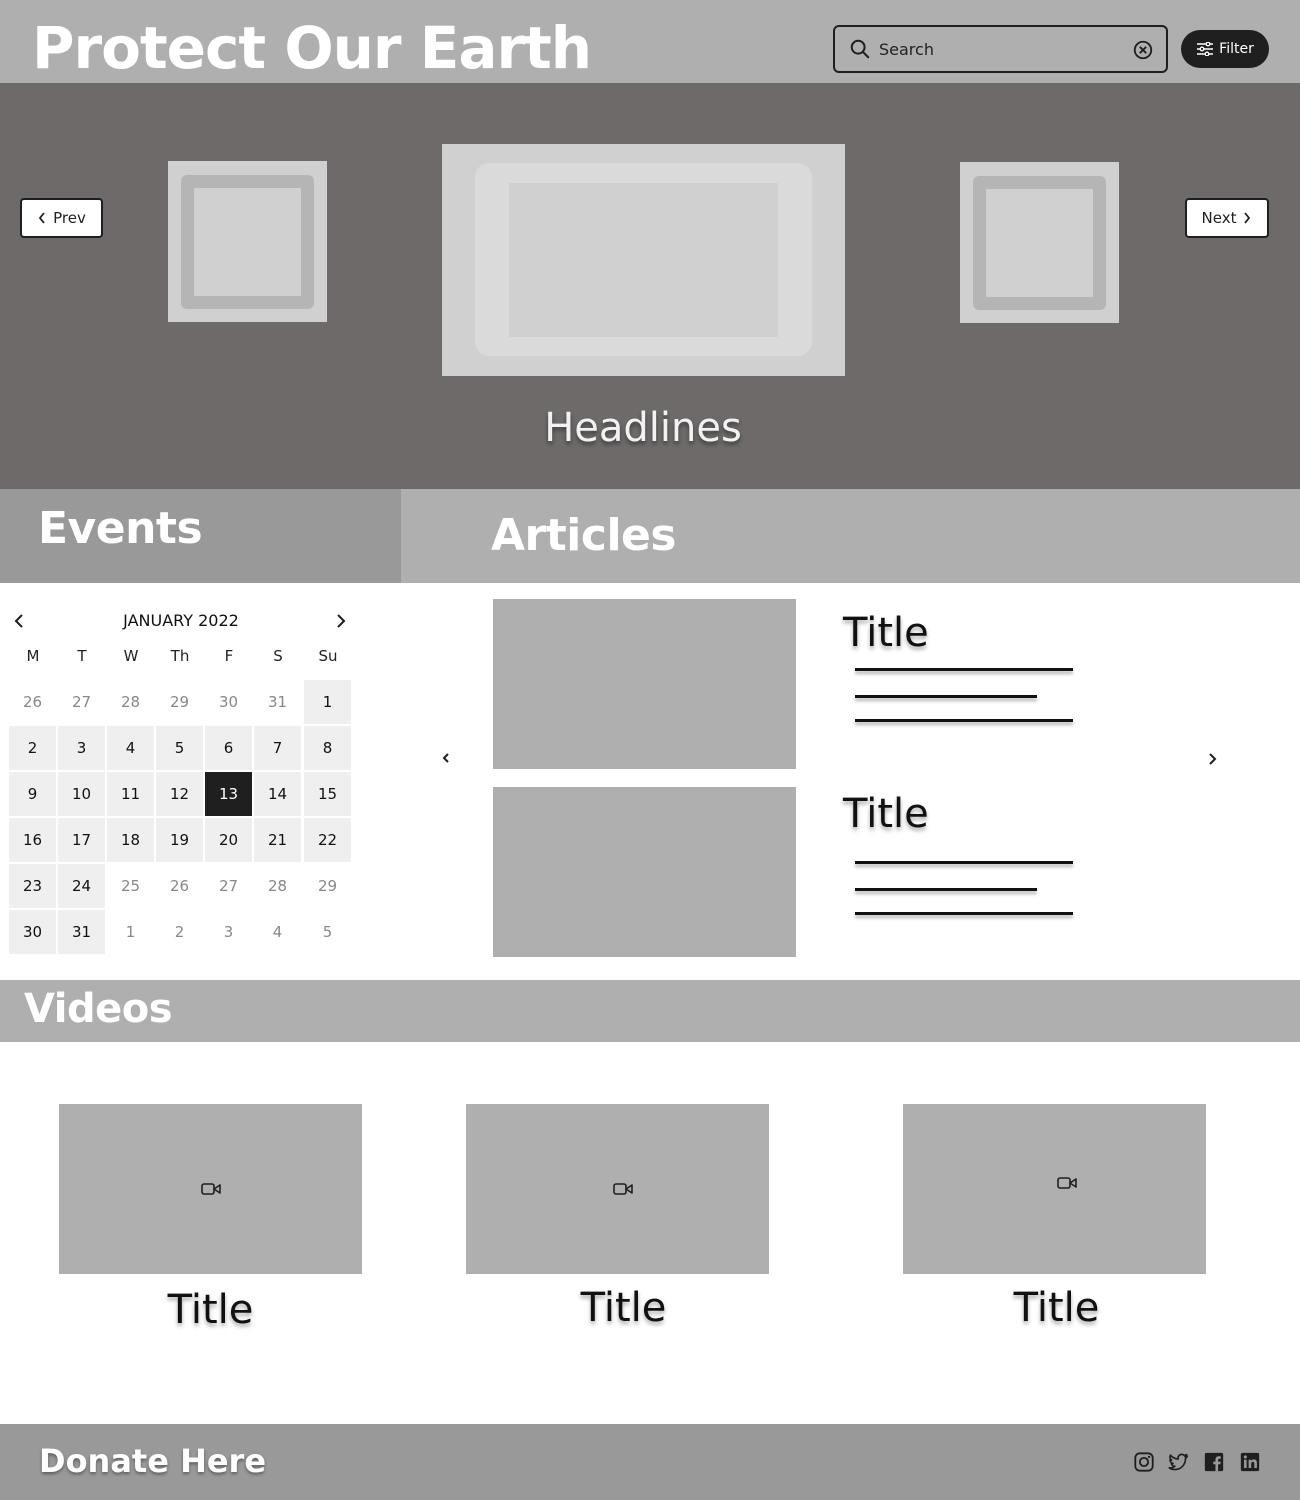 Image resolution: width=1300 pixels, height=1500 pixels. What do you see at coordinates (277, 702) in the screenshot?
I see `calendar-day-outside: 31` at bounding box center [277, 702].